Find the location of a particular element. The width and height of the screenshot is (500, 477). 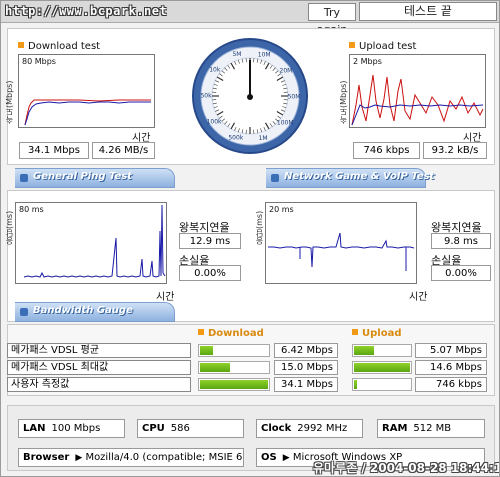

upload-title-text: Upload test is located at coordinates (388, 46).